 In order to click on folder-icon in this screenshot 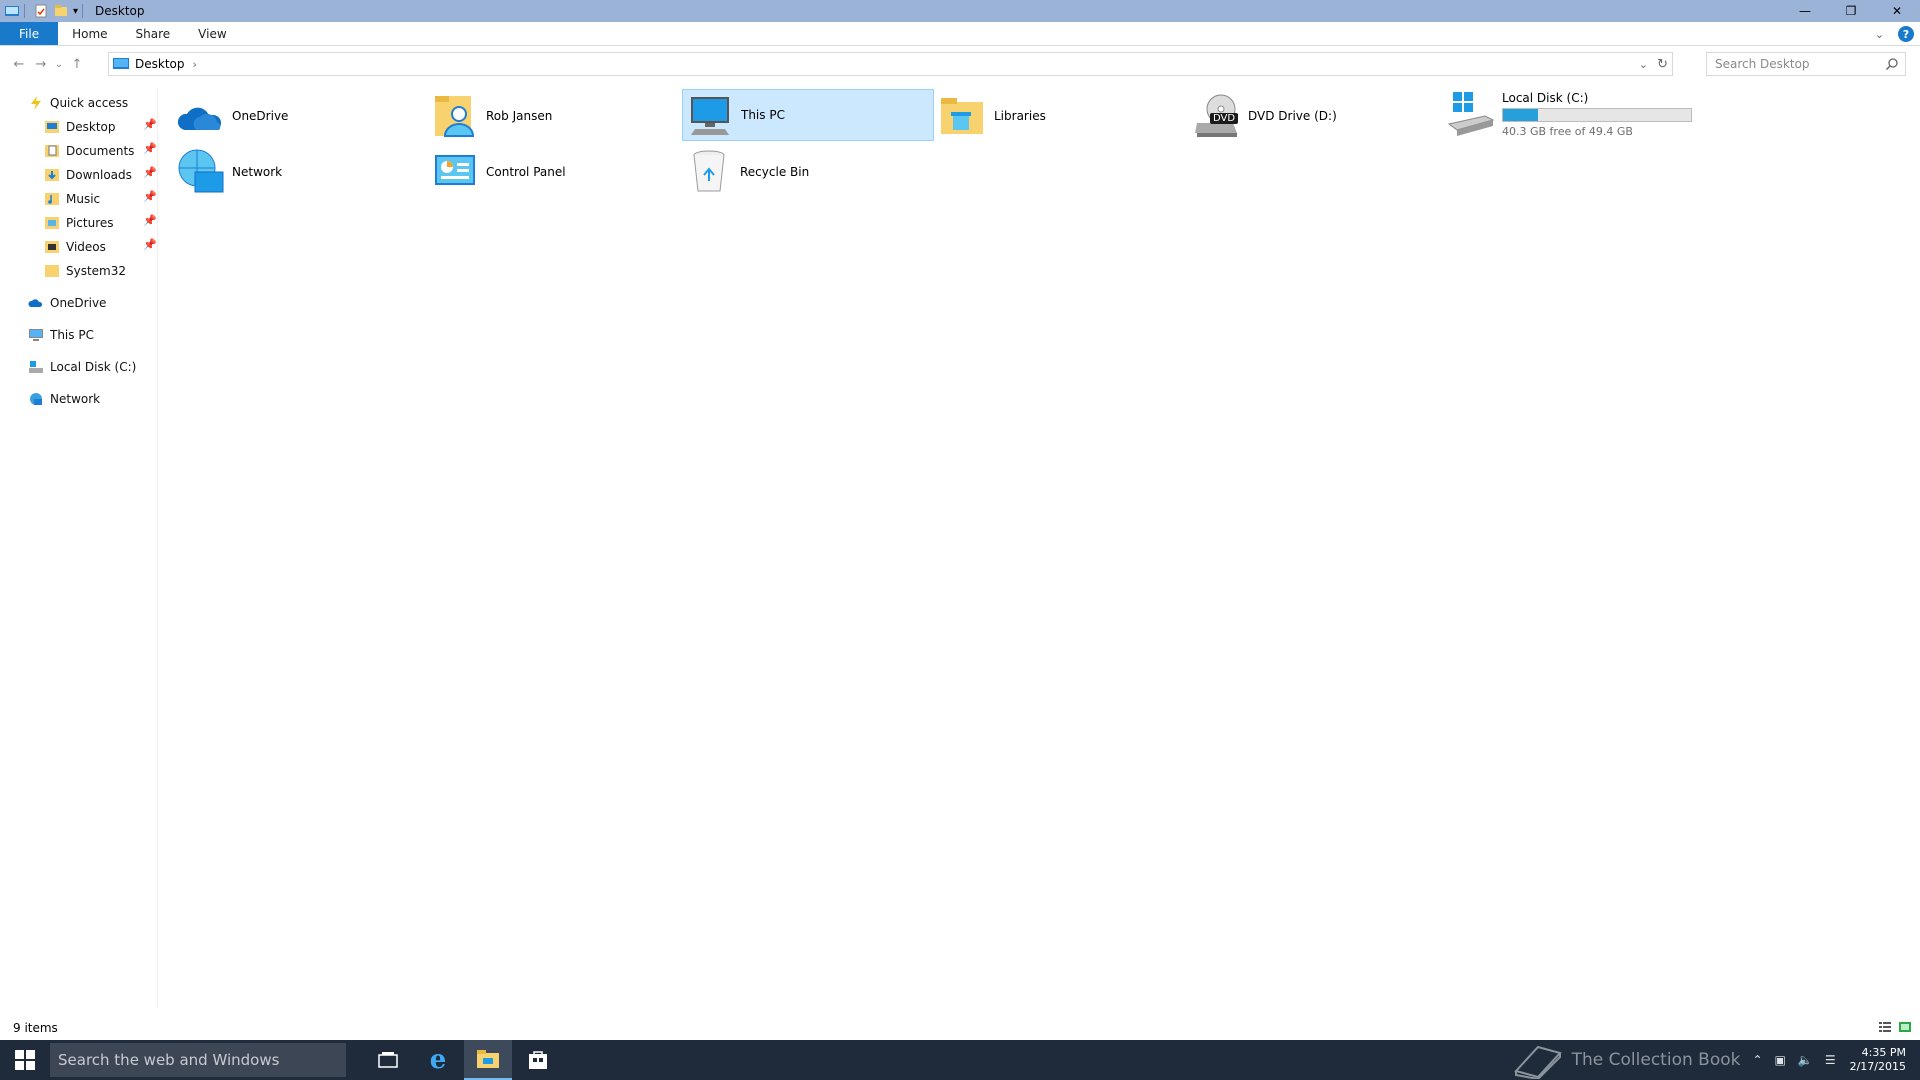, I will do `click(52, 271)`.